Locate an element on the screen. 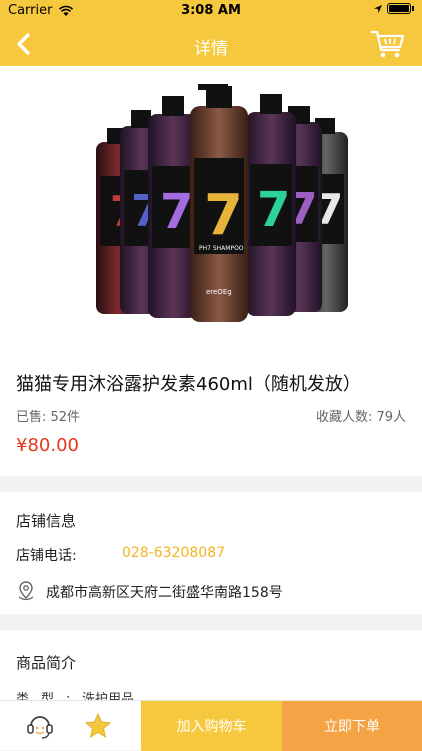 The image size is (422, 751). store-phone-label: 店铺电话: is located at coordinates (46, 556).